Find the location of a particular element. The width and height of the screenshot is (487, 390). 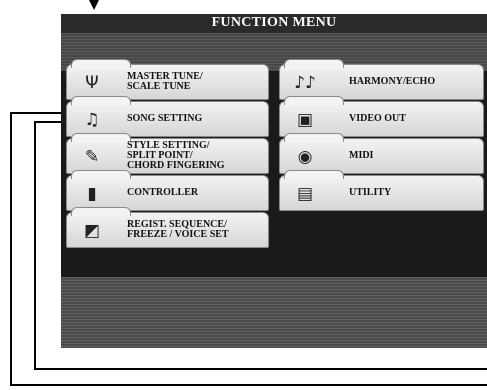

harmony-notes-icon: ♪♪ is located at coordinates (305, 83).